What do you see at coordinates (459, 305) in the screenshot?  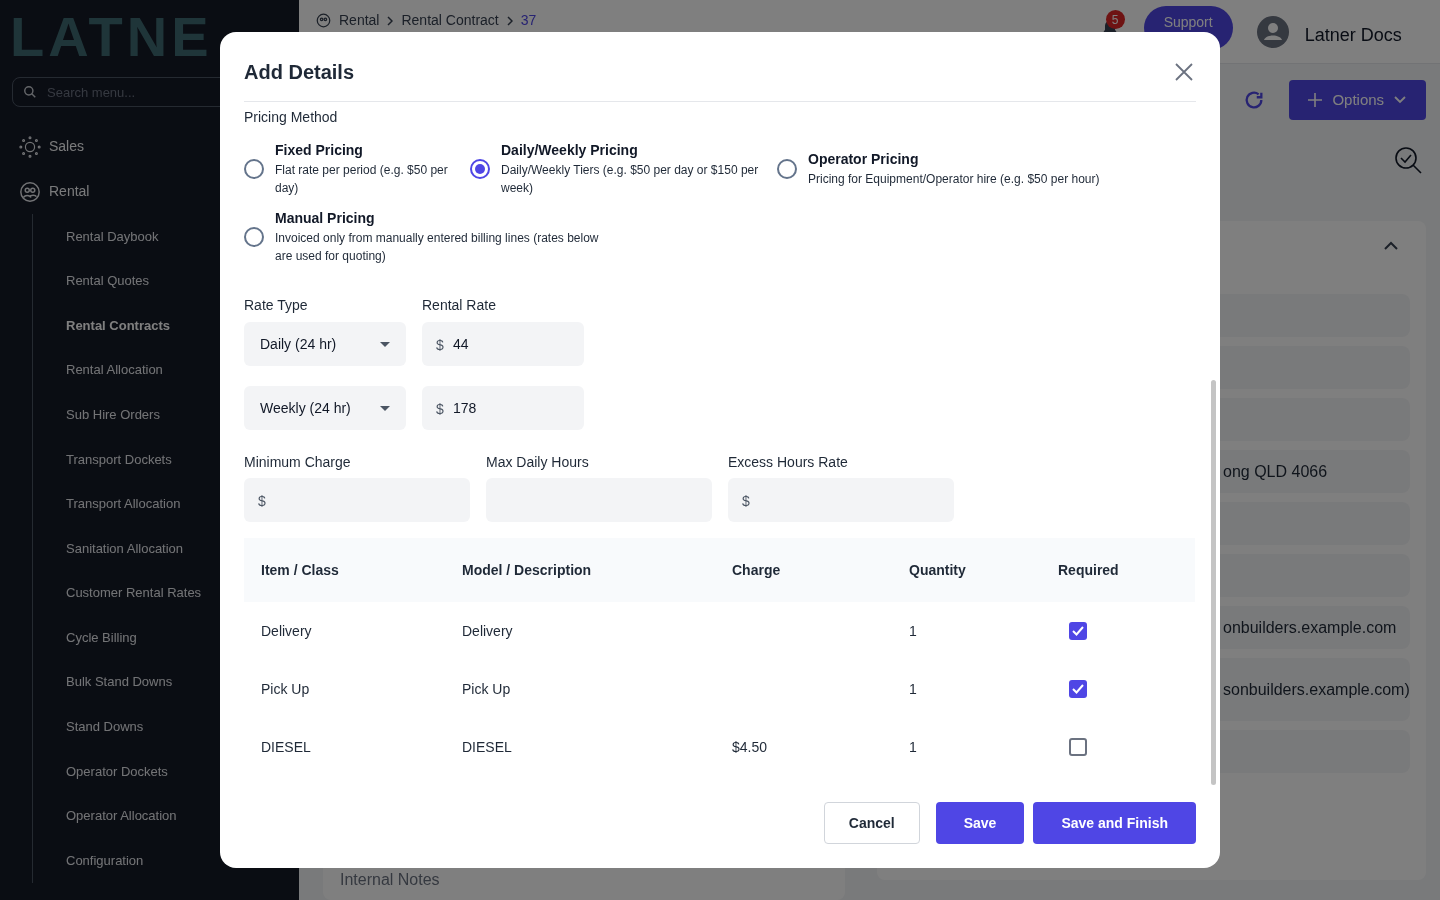 I see `field-label: Rental Rate` at bounding box center [459, 305].